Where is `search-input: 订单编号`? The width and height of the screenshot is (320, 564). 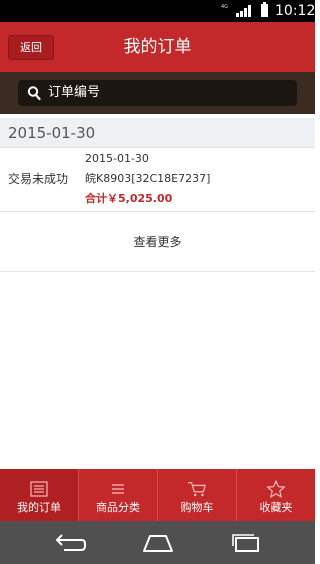 search-input: 订单编号 is located at coordinates (157, 93).